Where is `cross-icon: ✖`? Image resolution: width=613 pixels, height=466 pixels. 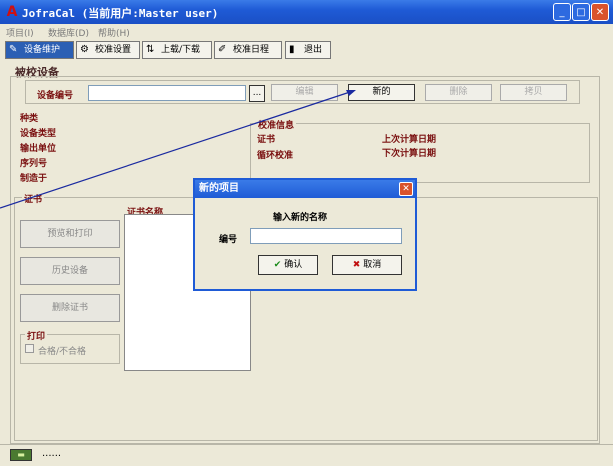
cross-icon: ✖ is located at coordinates (356, 265).